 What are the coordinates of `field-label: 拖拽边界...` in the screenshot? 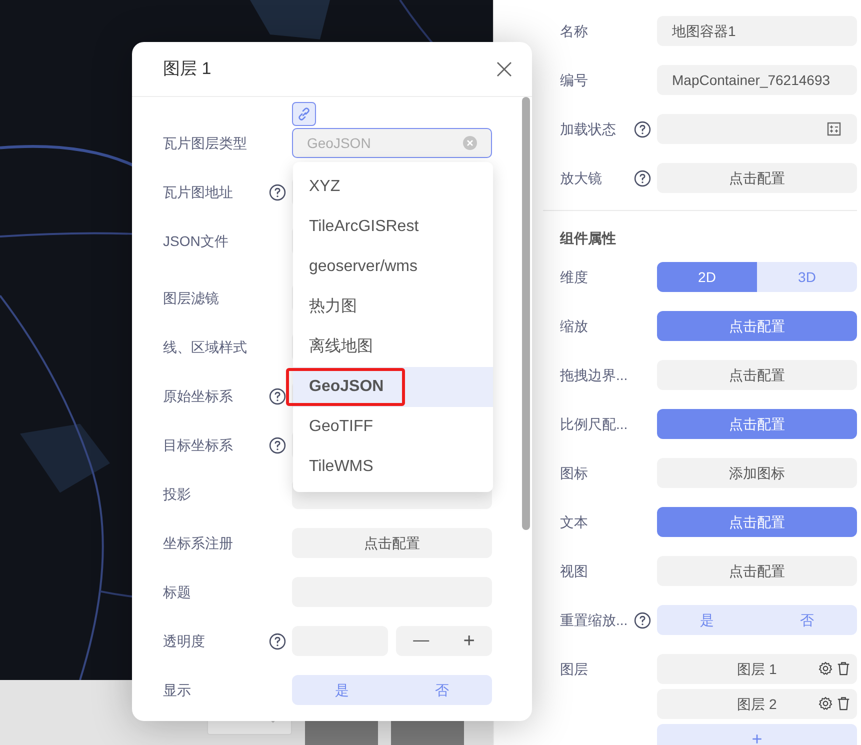 It's located at (594, 375).